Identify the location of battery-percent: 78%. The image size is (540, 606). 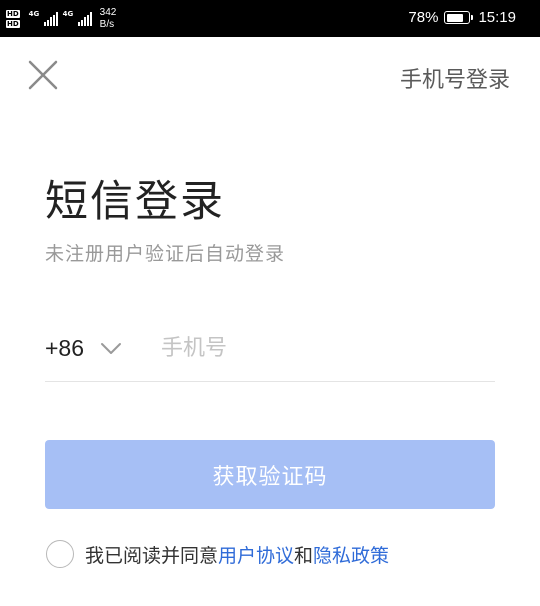
(423, 17).